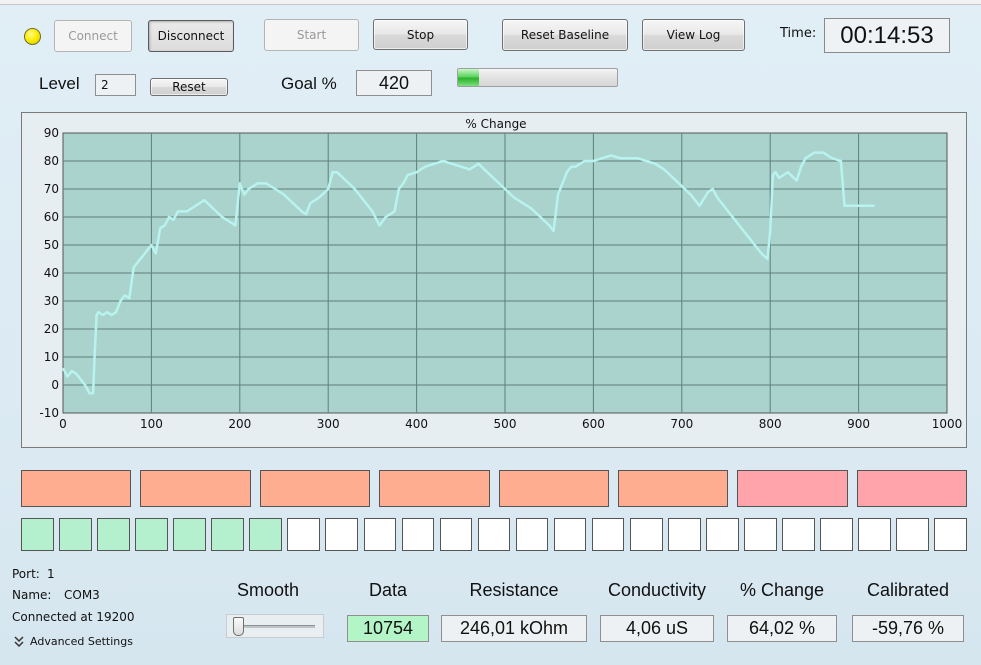 The width and height of the screenshot is (981, 665). Describe the element at coordinates (81, 641) in the screenshot. I see `advanced-settings-label: Advanced Settings` at that location.